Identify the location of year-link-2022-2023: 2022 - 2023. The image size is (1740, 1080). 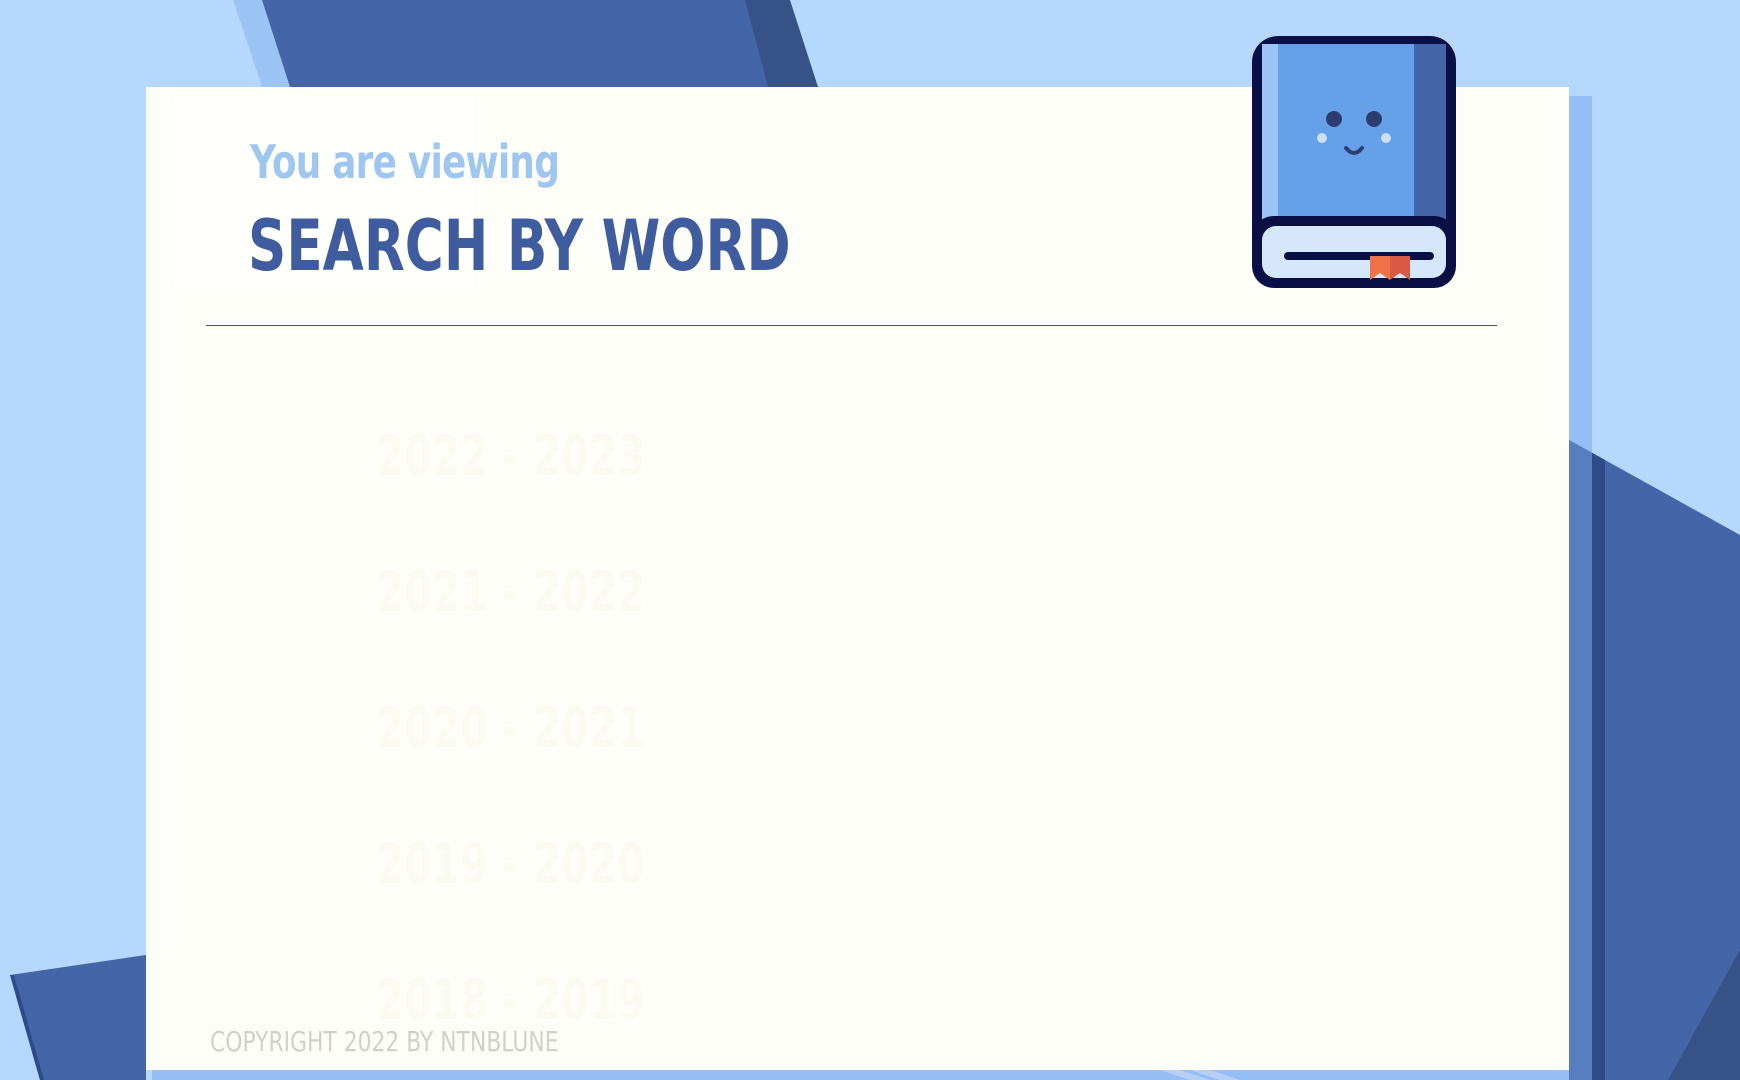
(527, 485).